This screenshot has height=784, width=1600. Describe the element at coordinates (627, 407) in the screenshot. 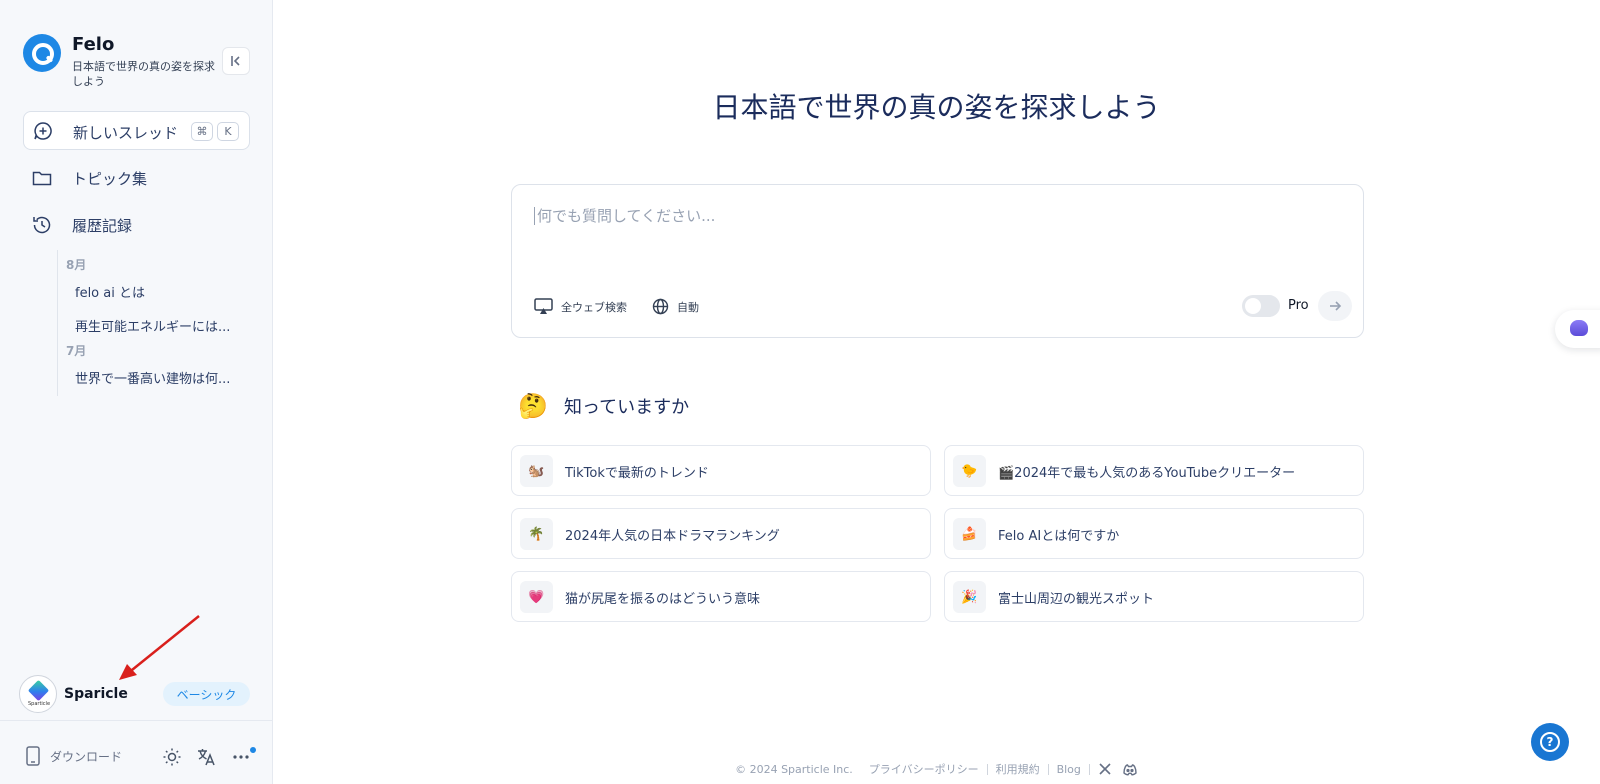

I see `did-you-know-title: 知っていますか` at that location.